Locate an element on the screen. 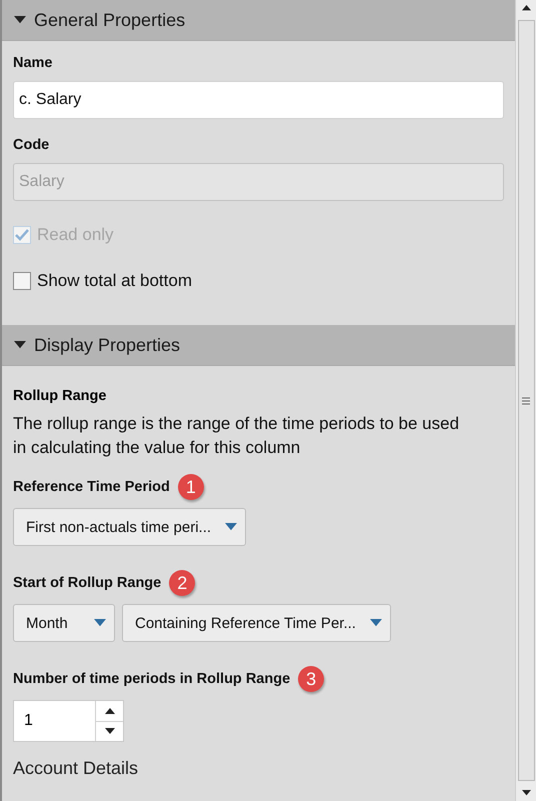 This screenshot has width=536, height=801. text-field: c. Salary is located at coordinates (258, 100).